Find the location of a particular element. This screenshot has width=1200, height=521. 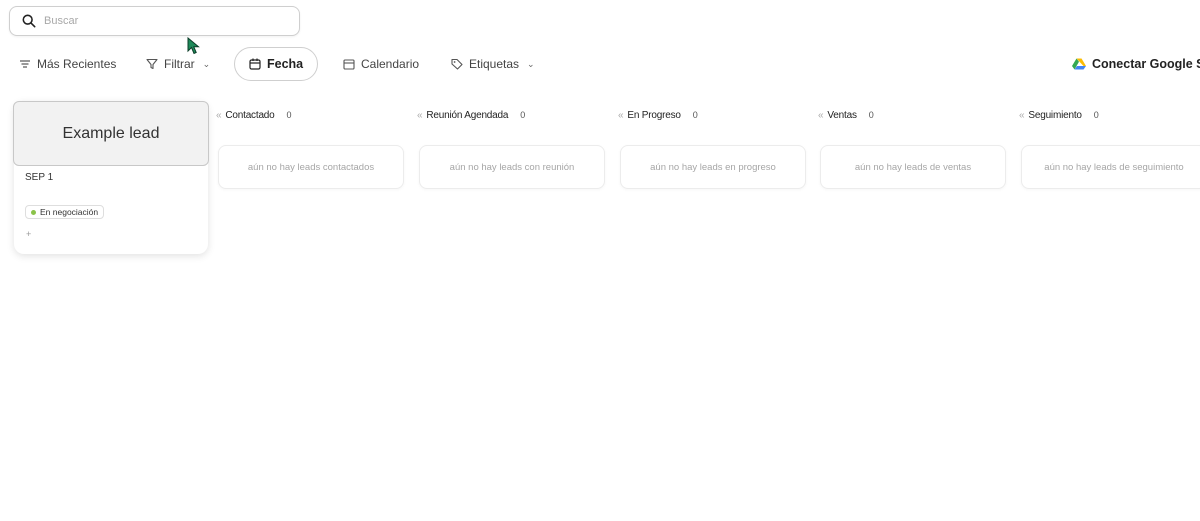

column-header: « En Progreso 0 is located at coordinates (712, 115).